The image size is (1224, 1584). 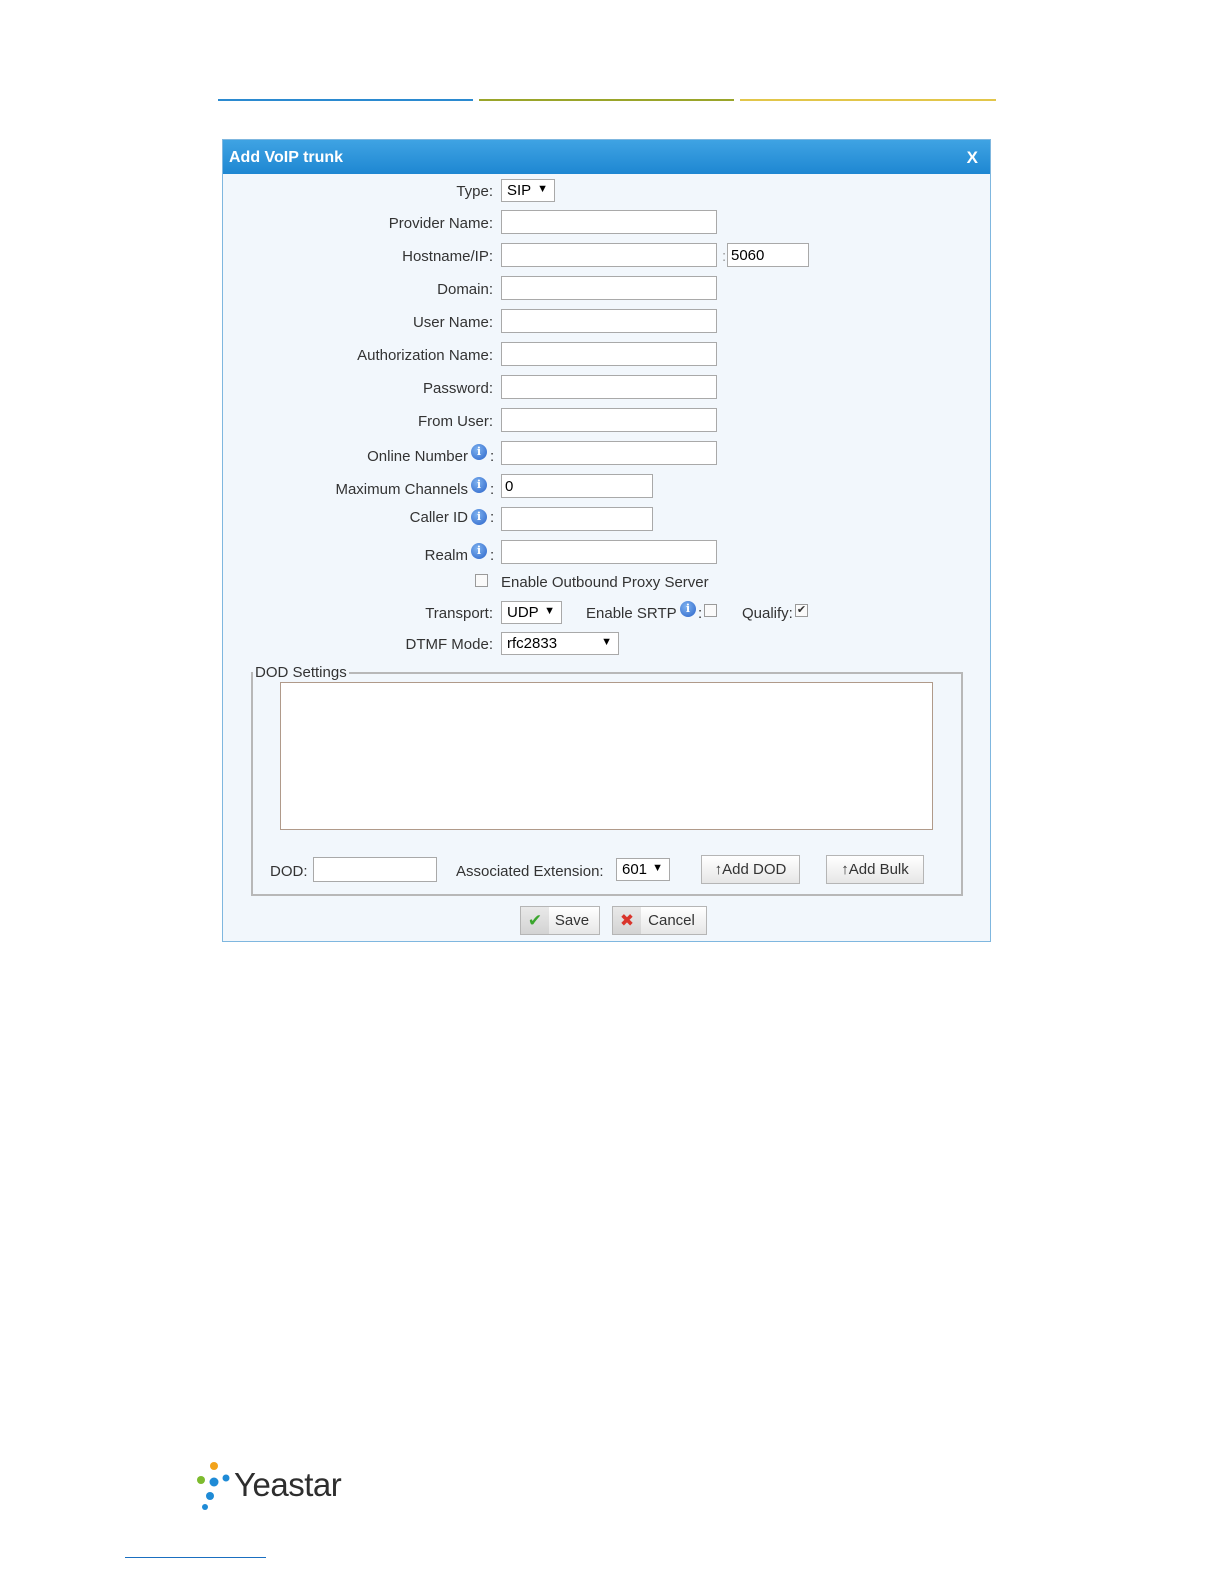 I want to click on header-line-blue, so click(x=345, y=100).